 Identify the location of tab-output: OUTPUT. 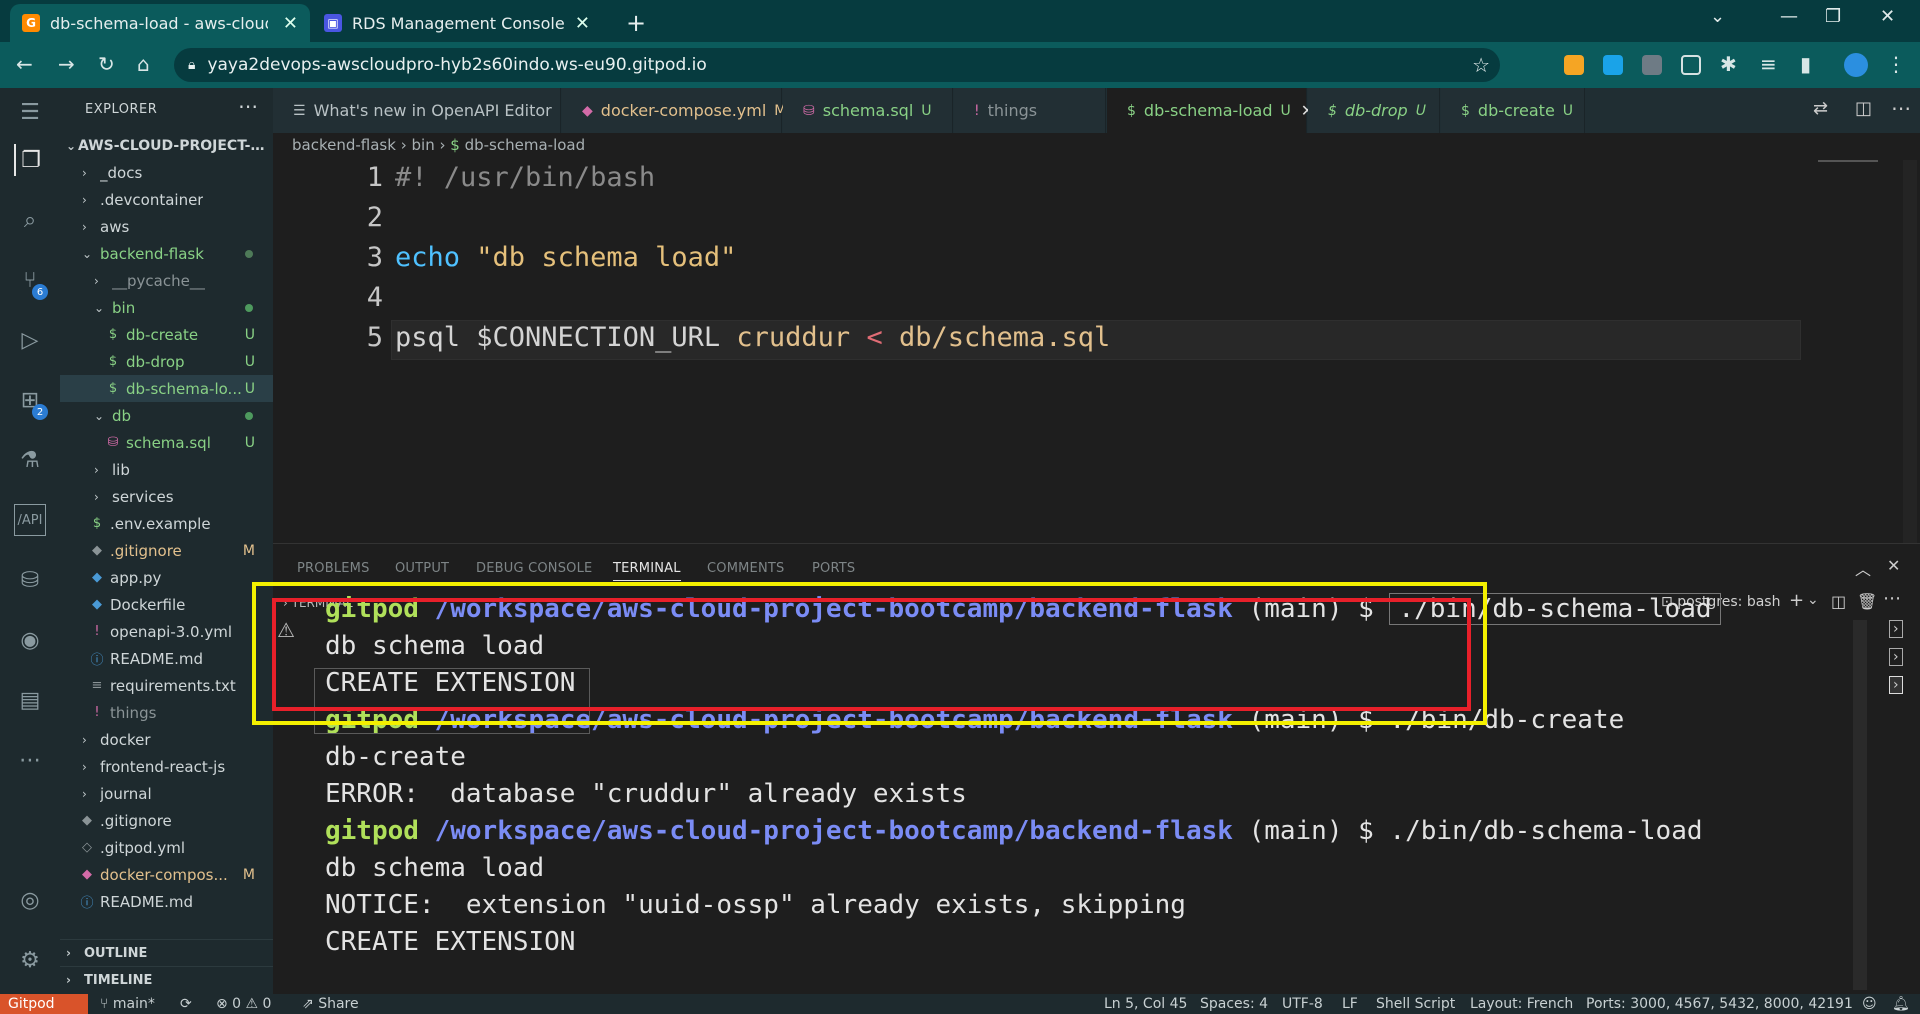
(422, 568).